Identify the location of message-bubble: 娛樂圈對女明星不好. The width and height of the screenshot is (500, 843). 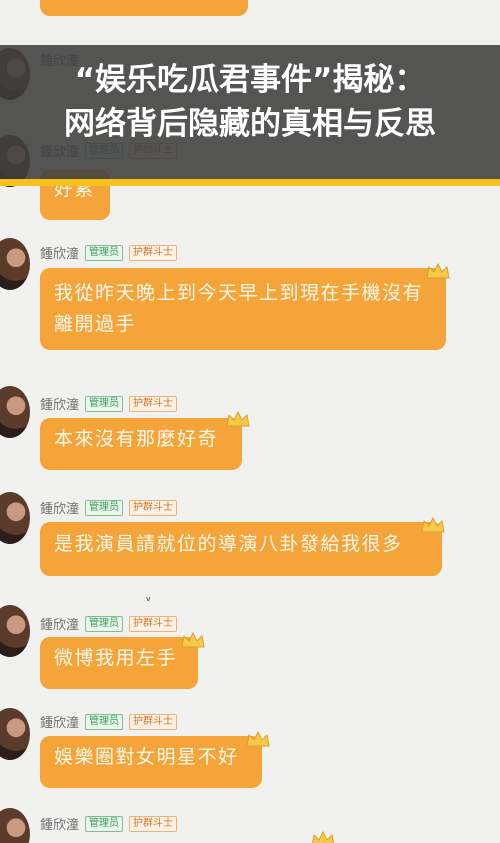
(151, 762).